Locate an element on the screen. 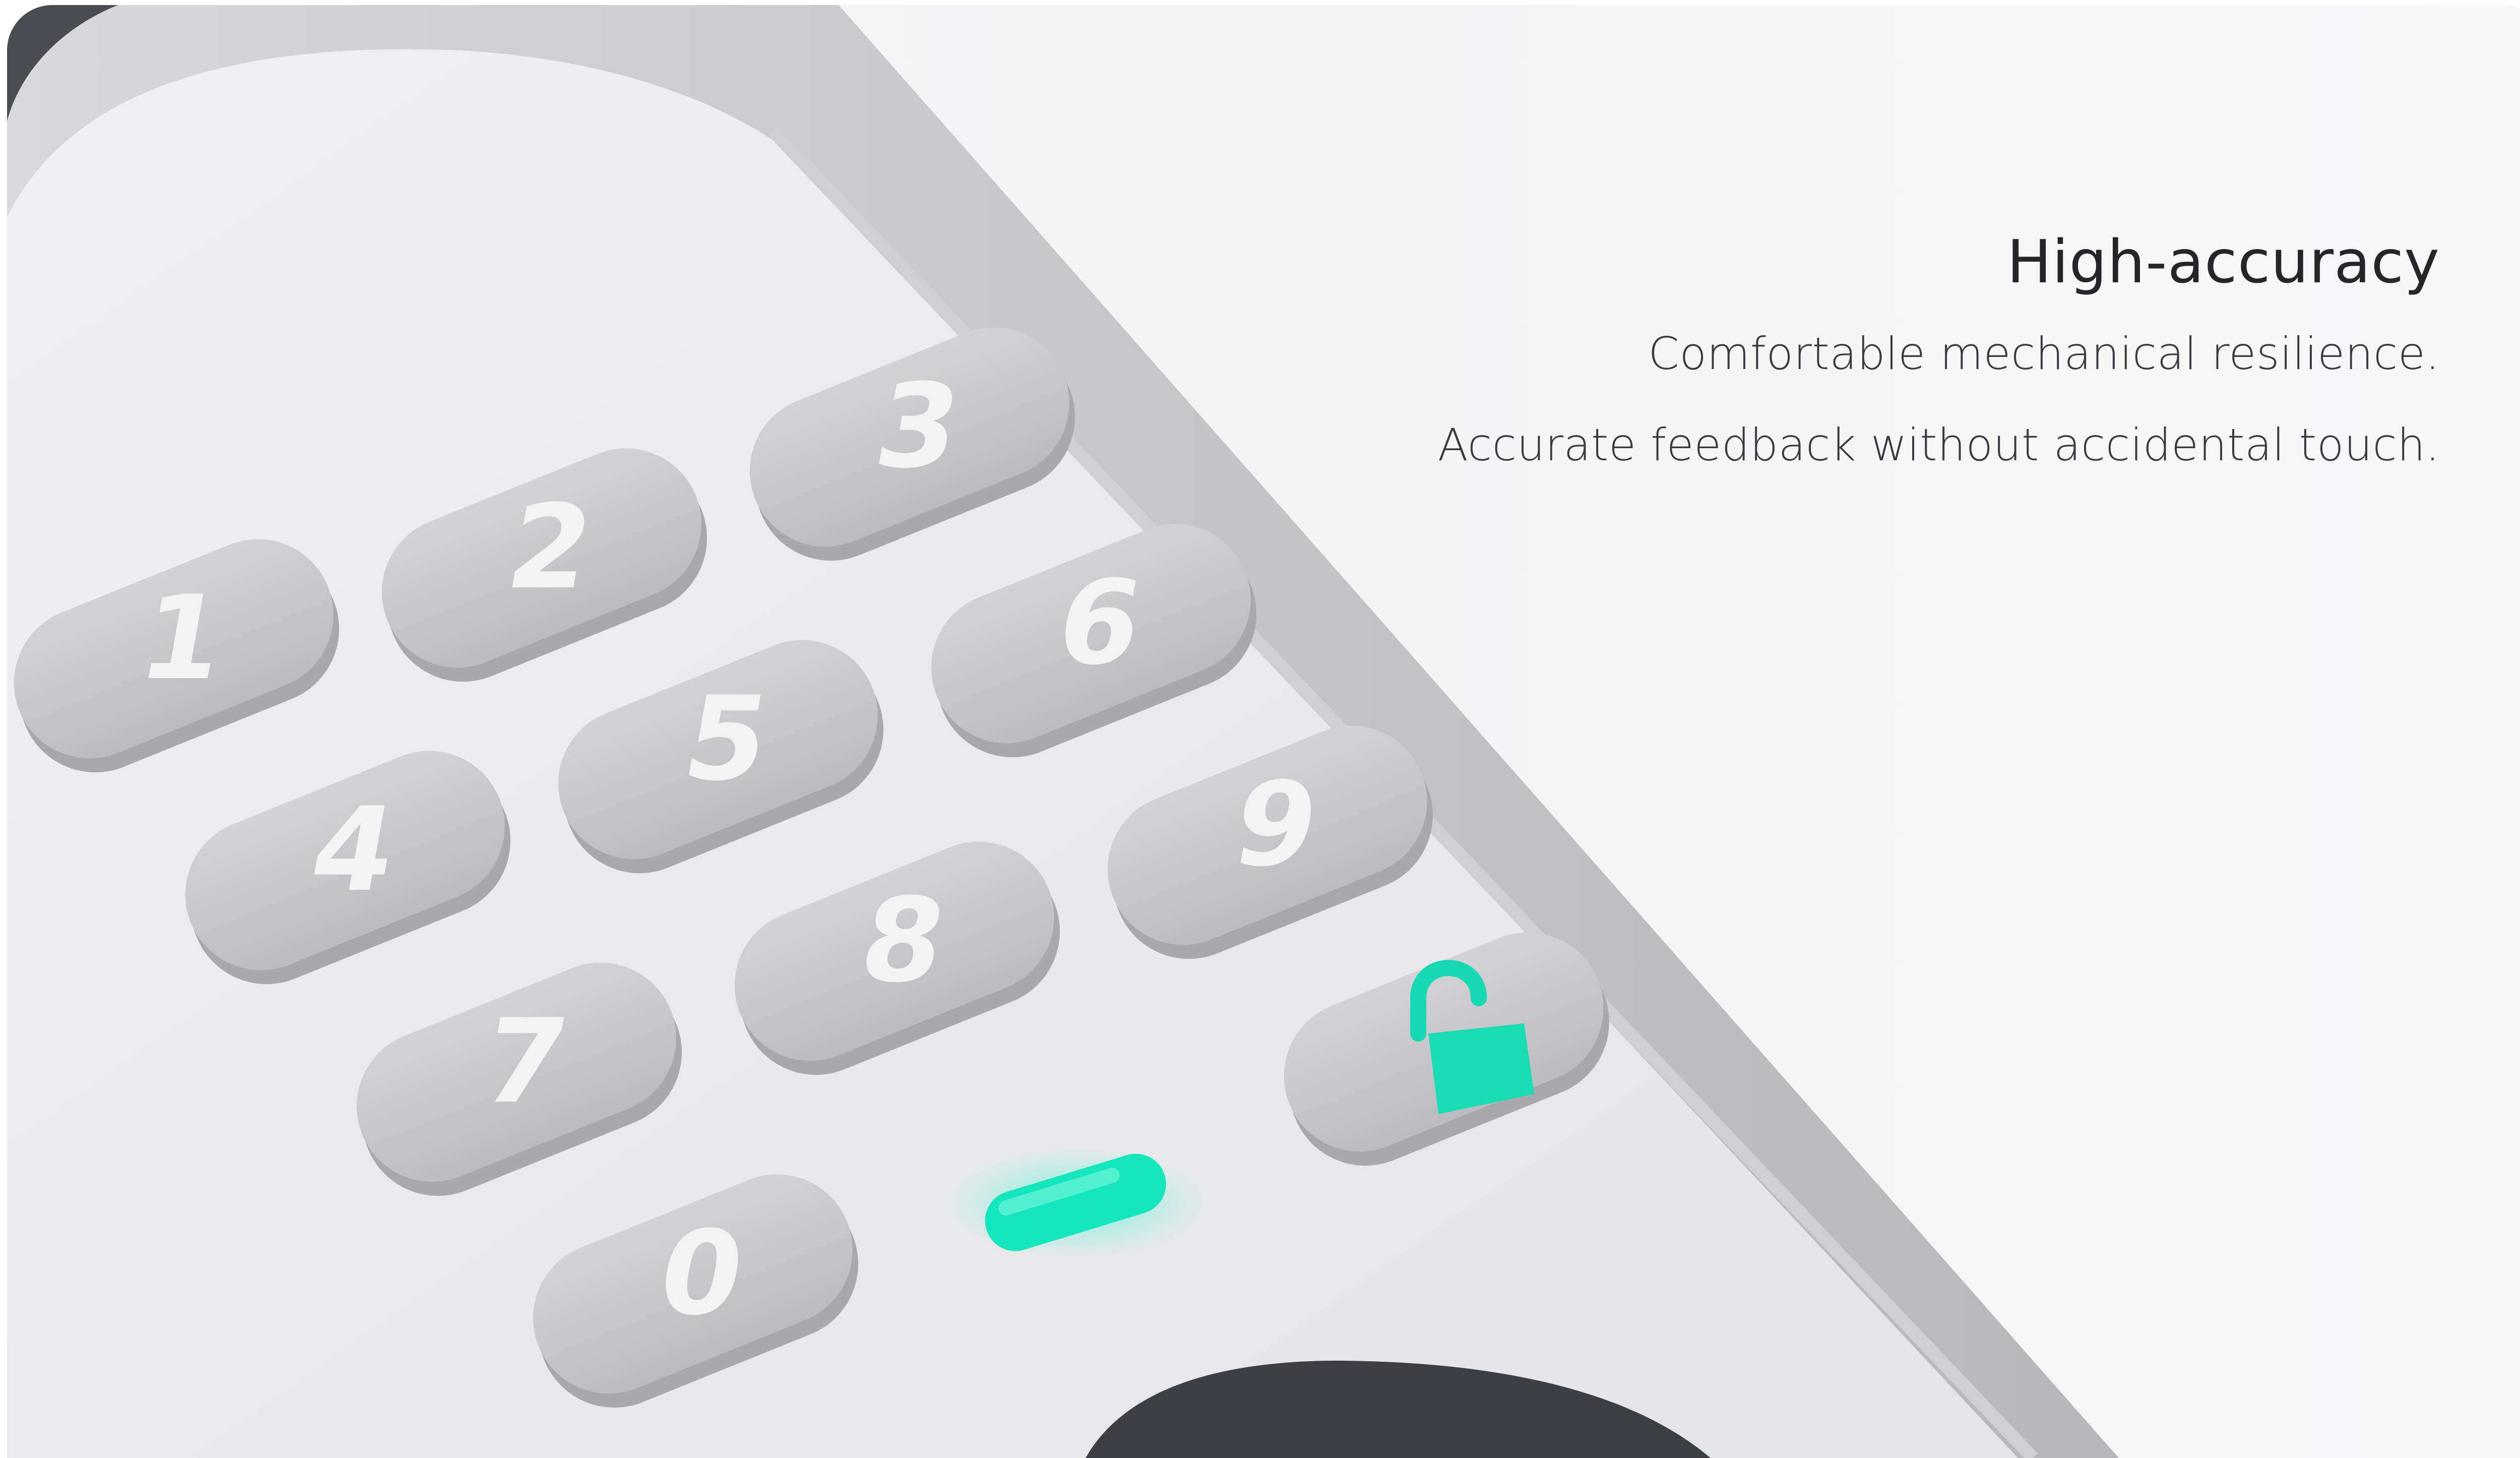  feature-headline: High-accuracy is located at coordinates (2223, 261).